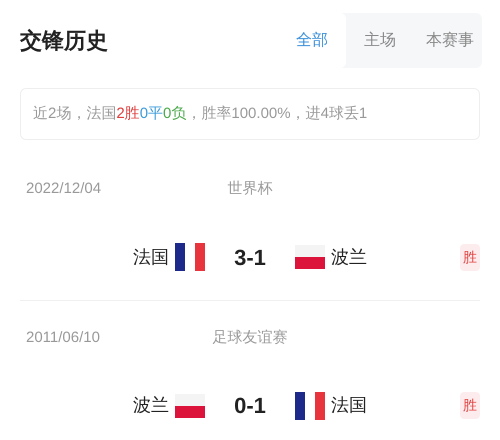 The height and width of the screenshot is (440, 500). I want to click on tab: 全部, so click(312, 40).